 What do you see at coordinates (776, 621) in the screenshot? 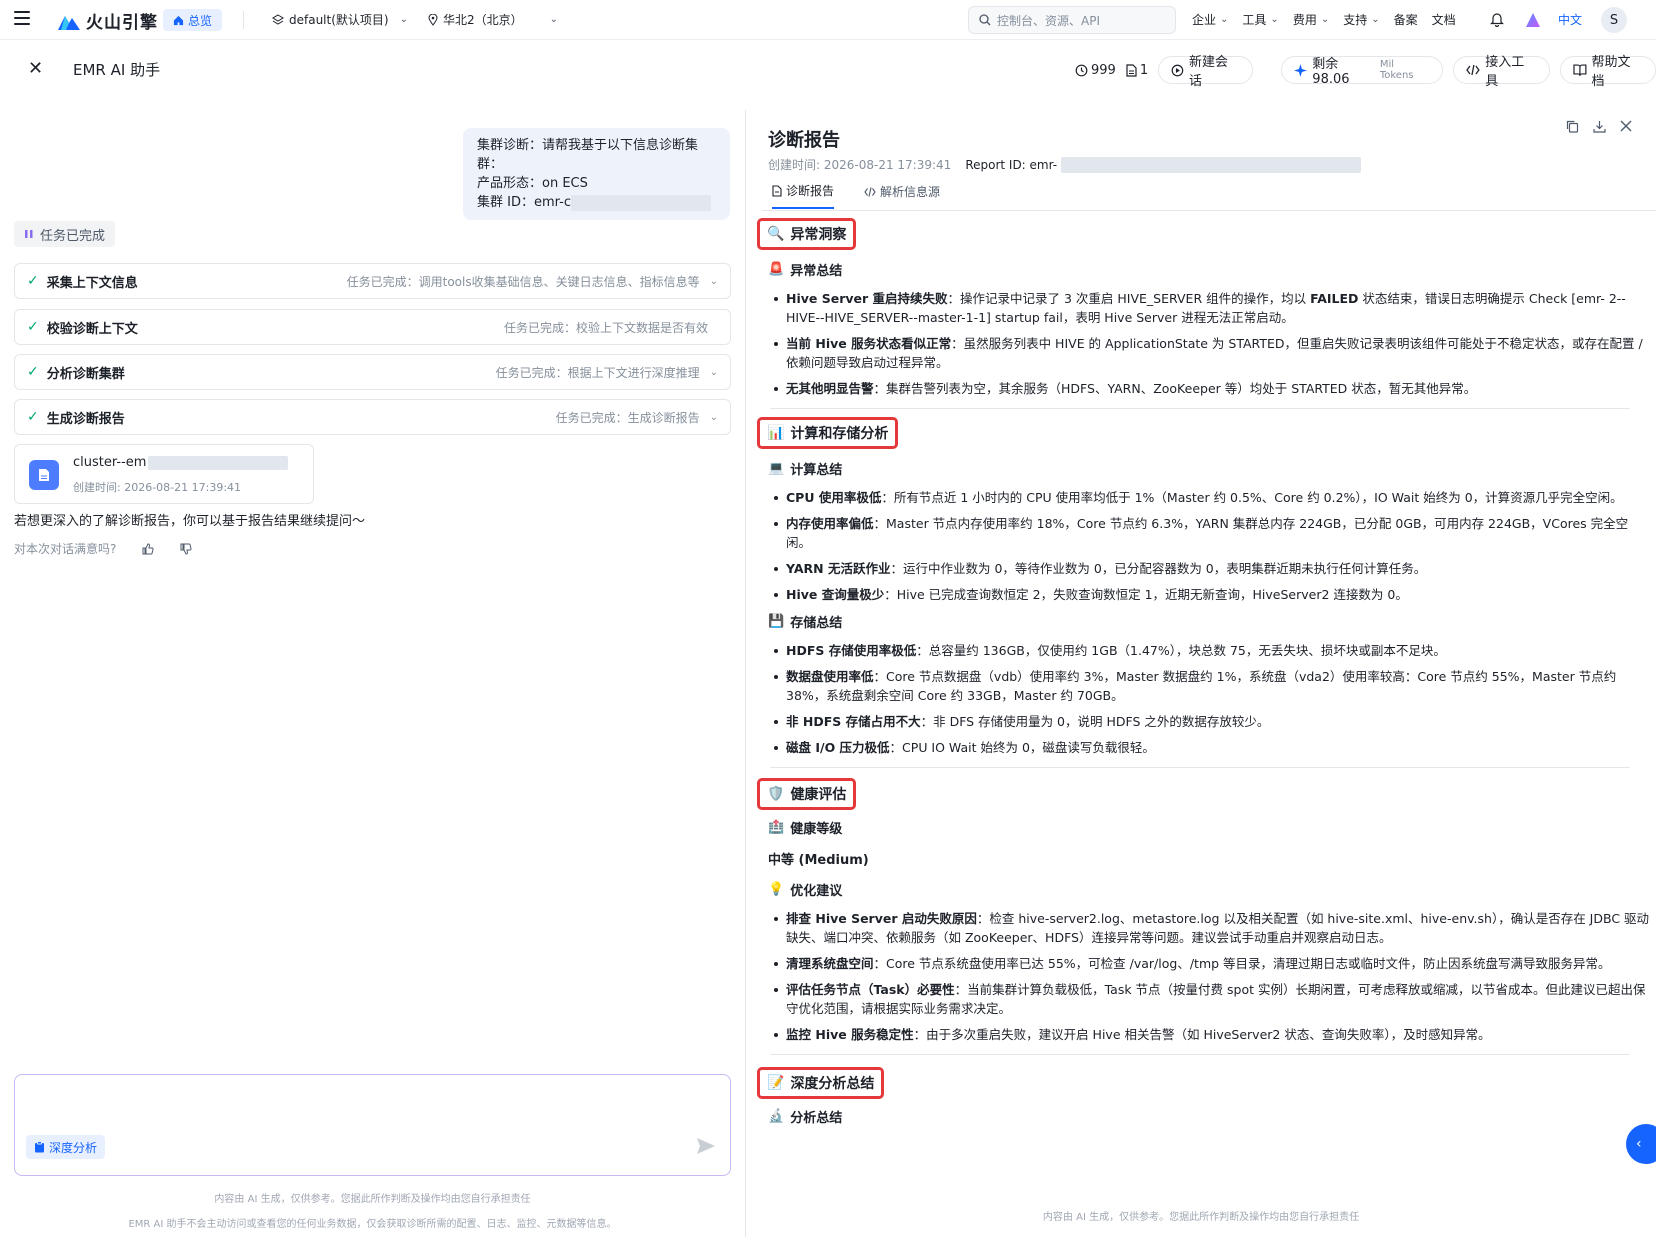
I see `floppy-disk-icon: 💾` at bounding box center [776, 621].